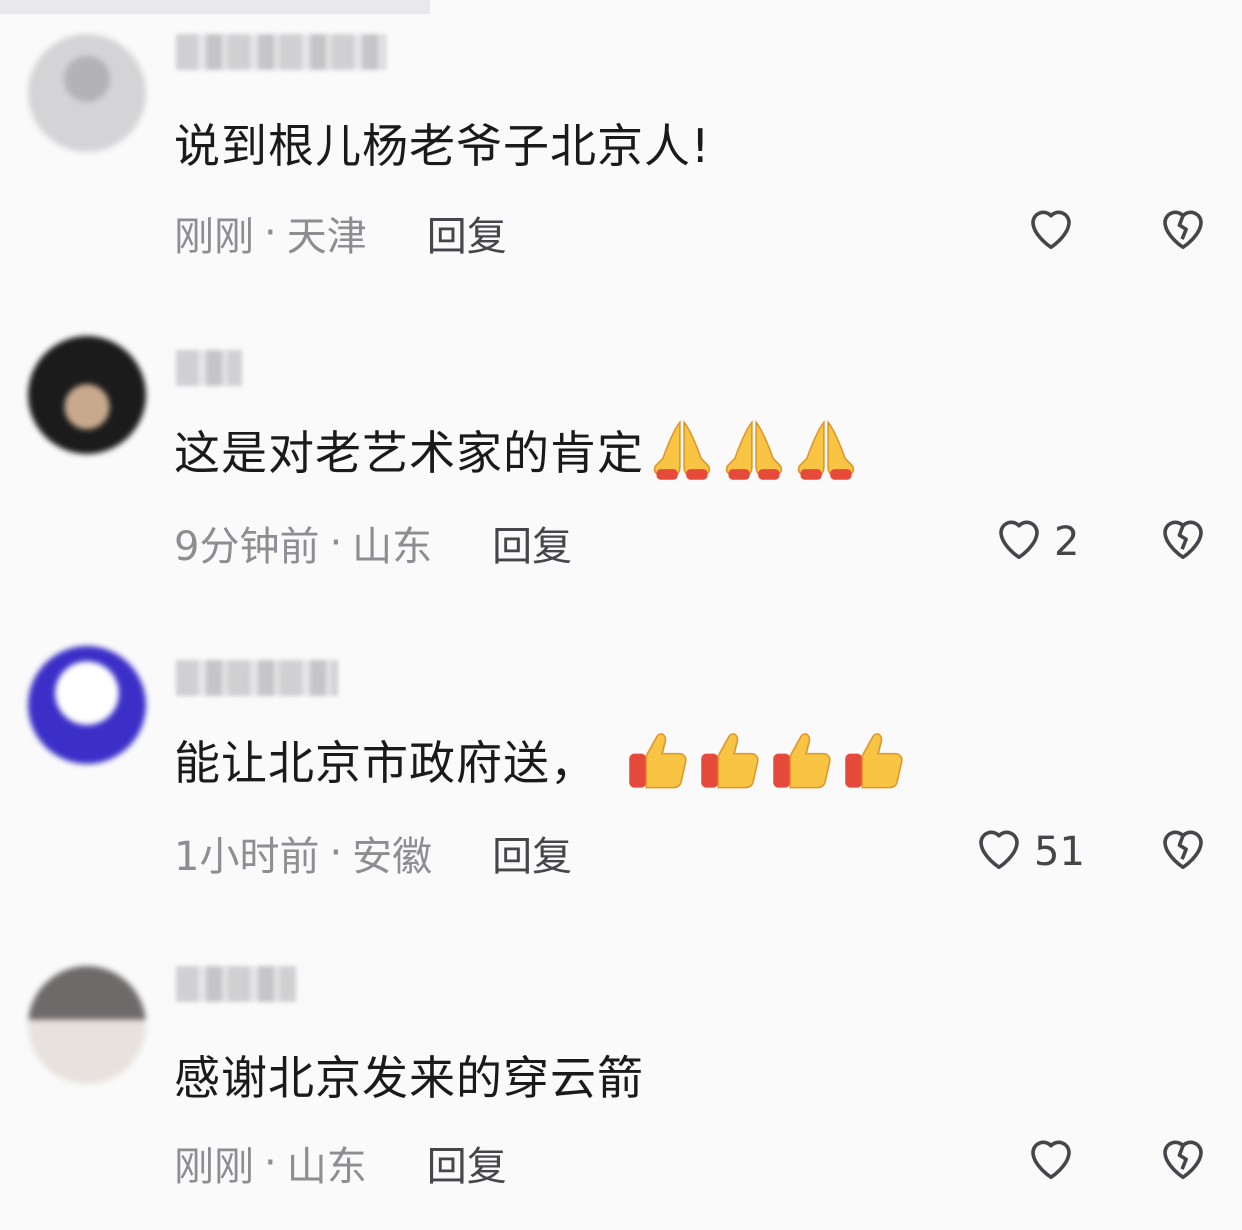 This screenshot has height=1230, width=1242. I want to click on like-button: 2, so click(1035, 542).